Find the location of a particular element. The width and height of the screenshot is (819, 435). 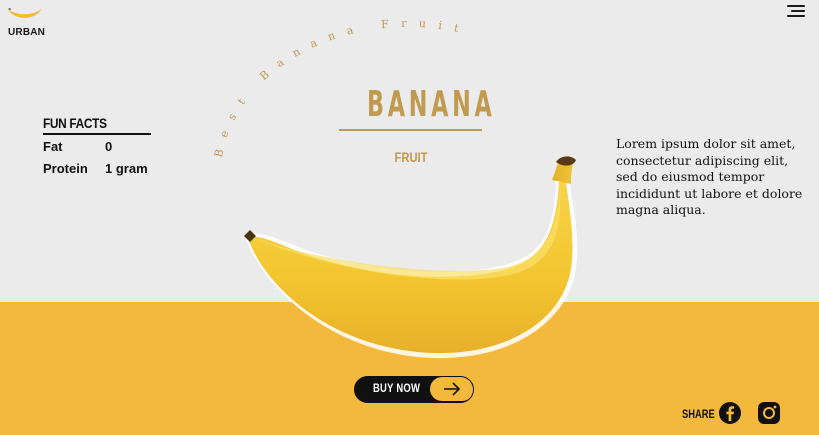

arrow-right-icon is located at coordinates (452, 389).